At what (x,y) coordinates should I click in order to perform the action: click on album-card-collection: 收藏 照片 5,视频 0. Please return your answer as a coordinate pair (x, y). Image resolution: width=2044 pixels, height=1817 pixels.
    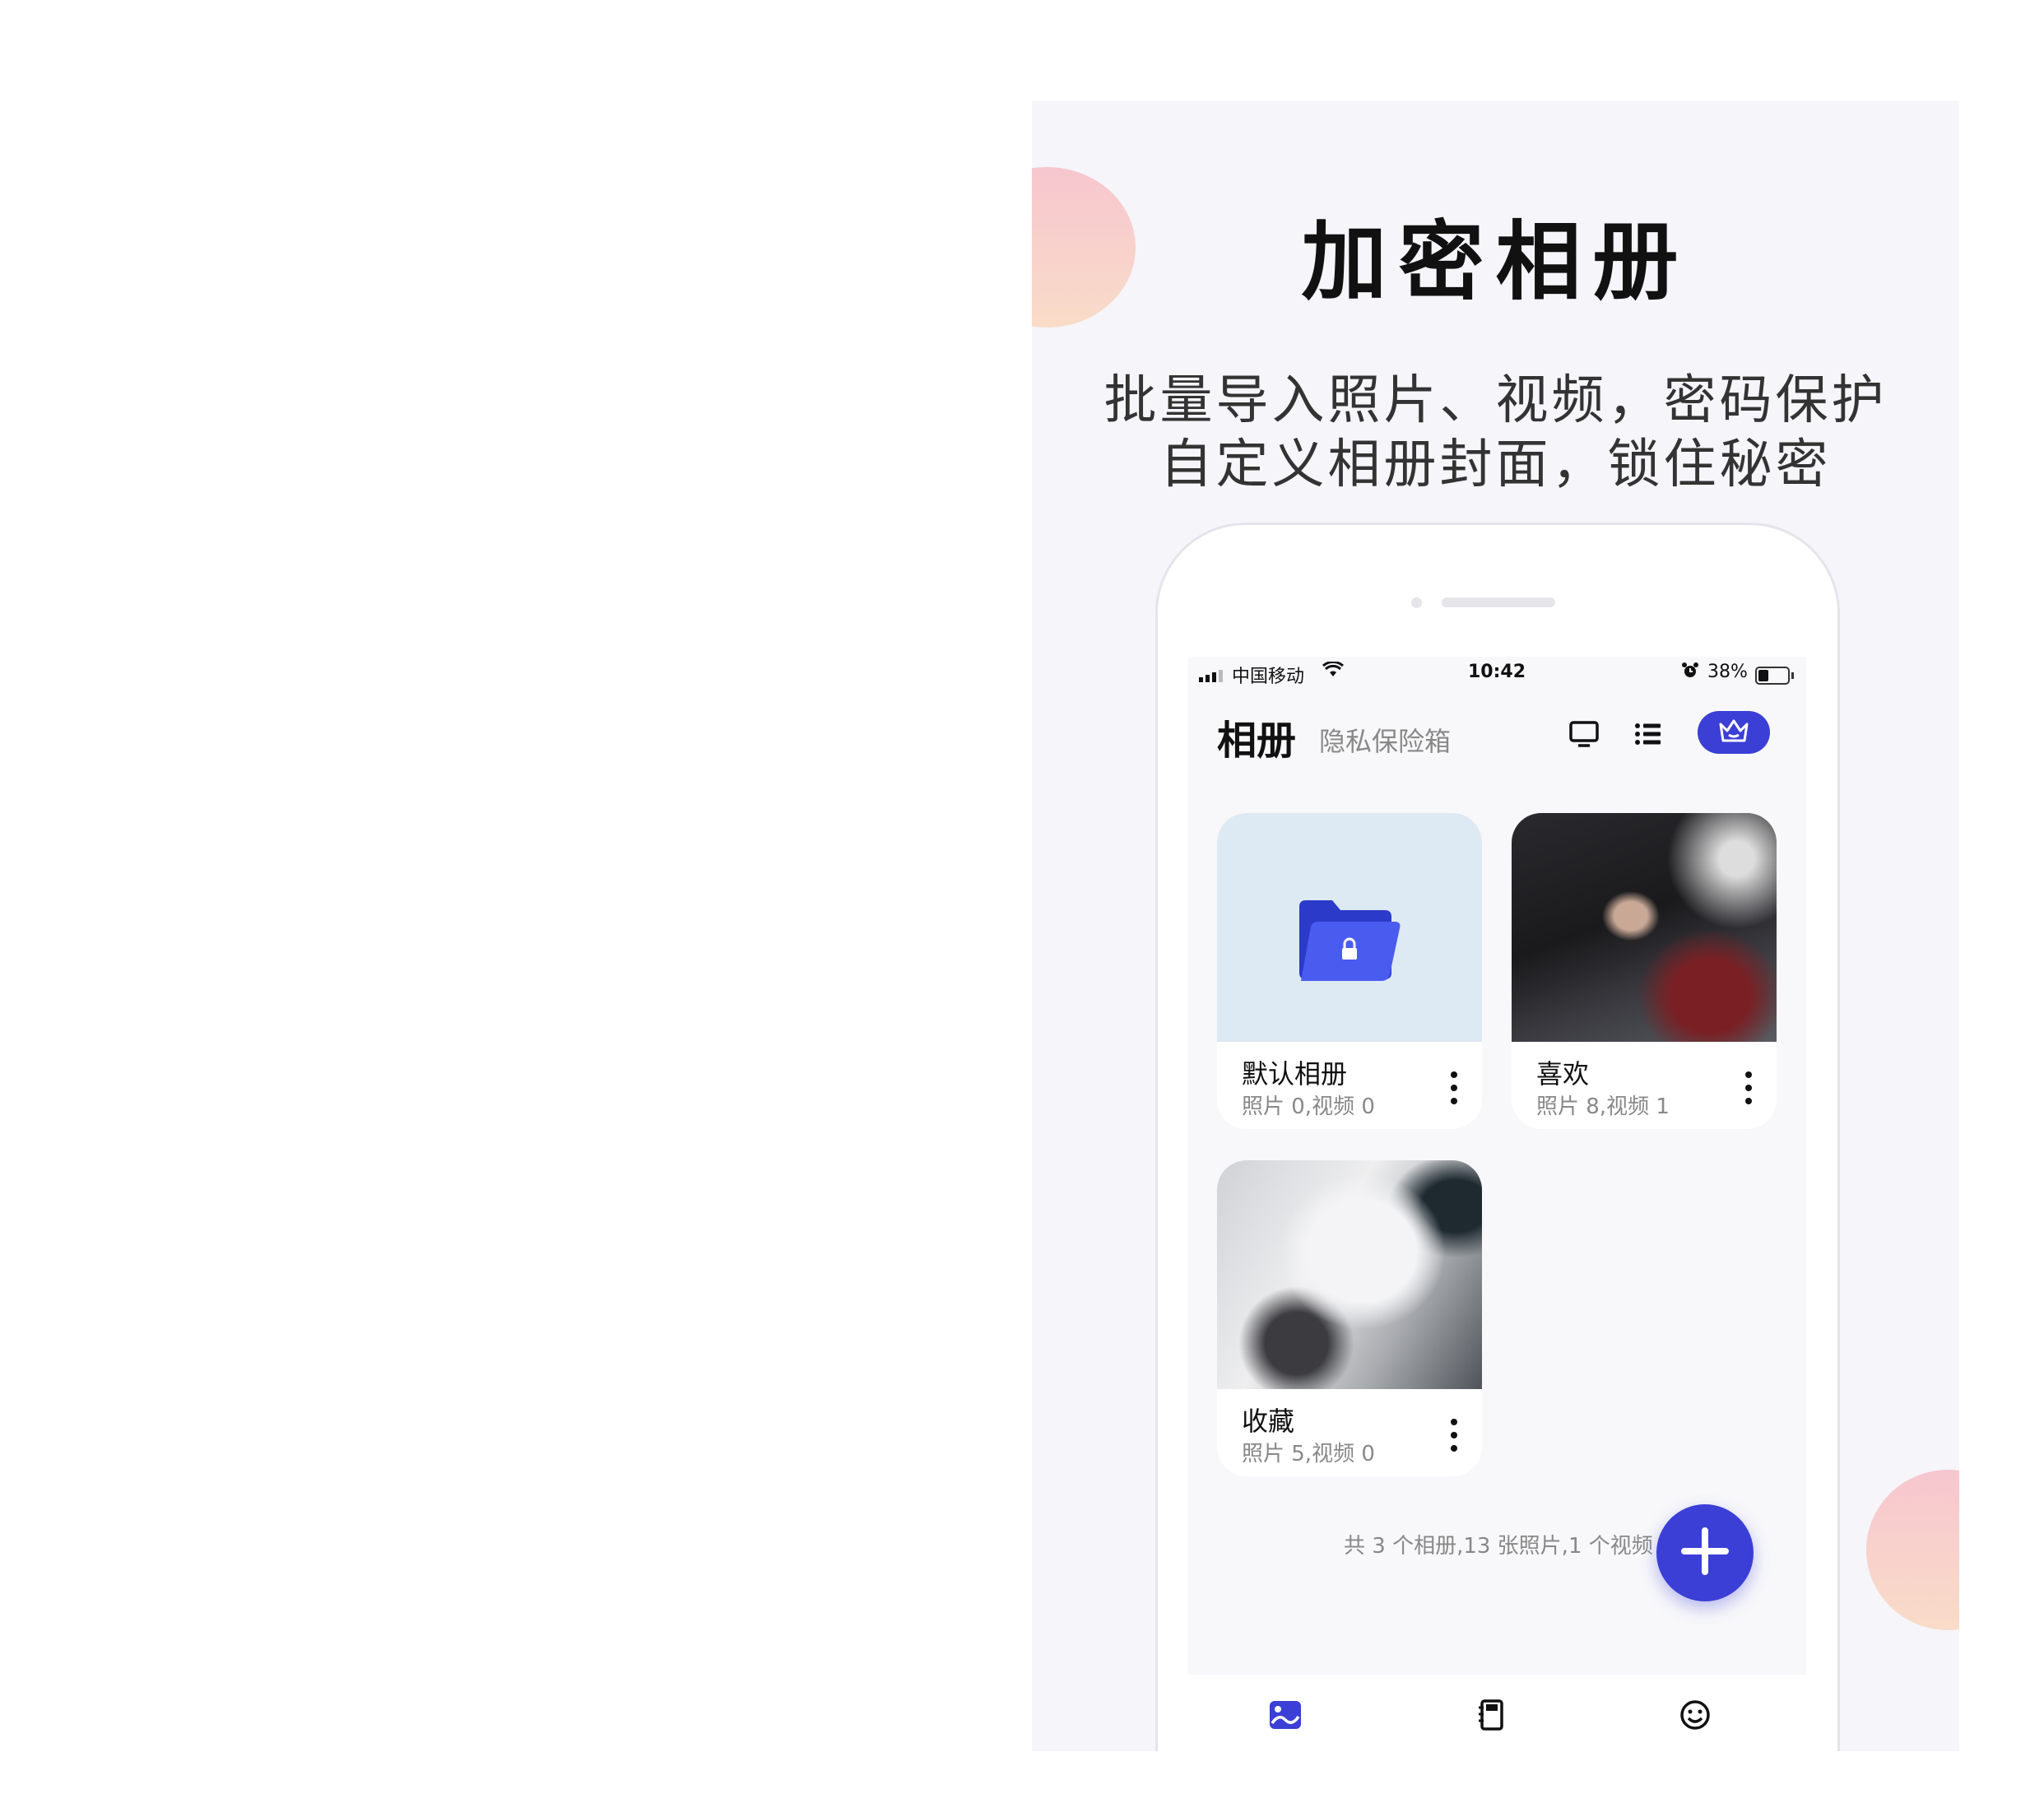
    Looking at the image, I should click on (1350, 1318).